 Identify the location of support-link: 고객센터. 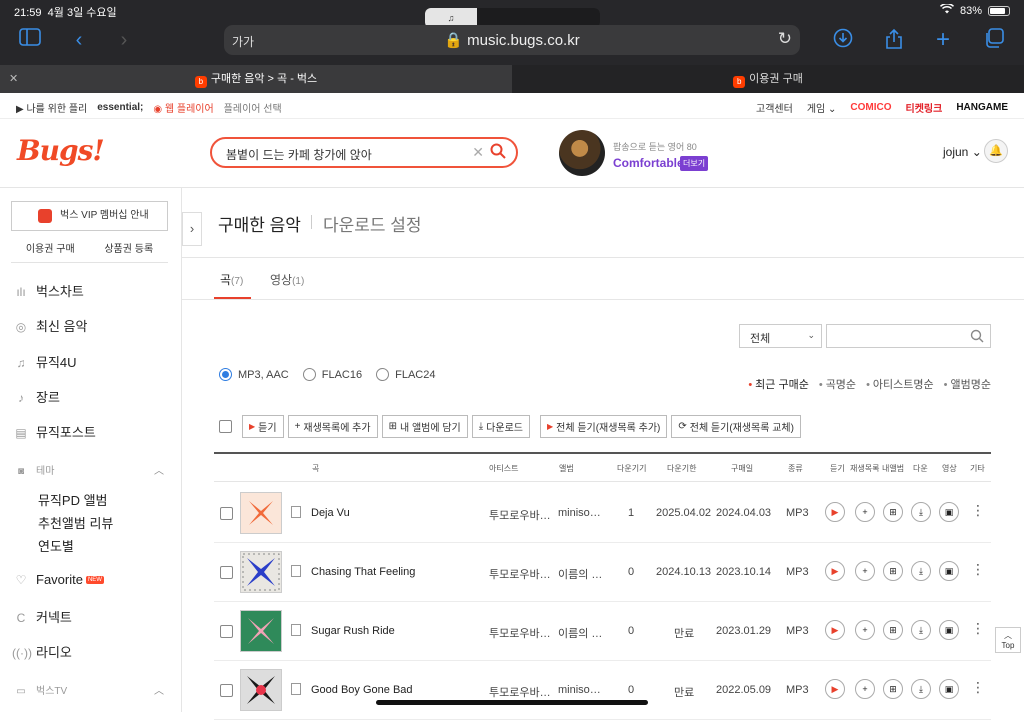
(774, 107).